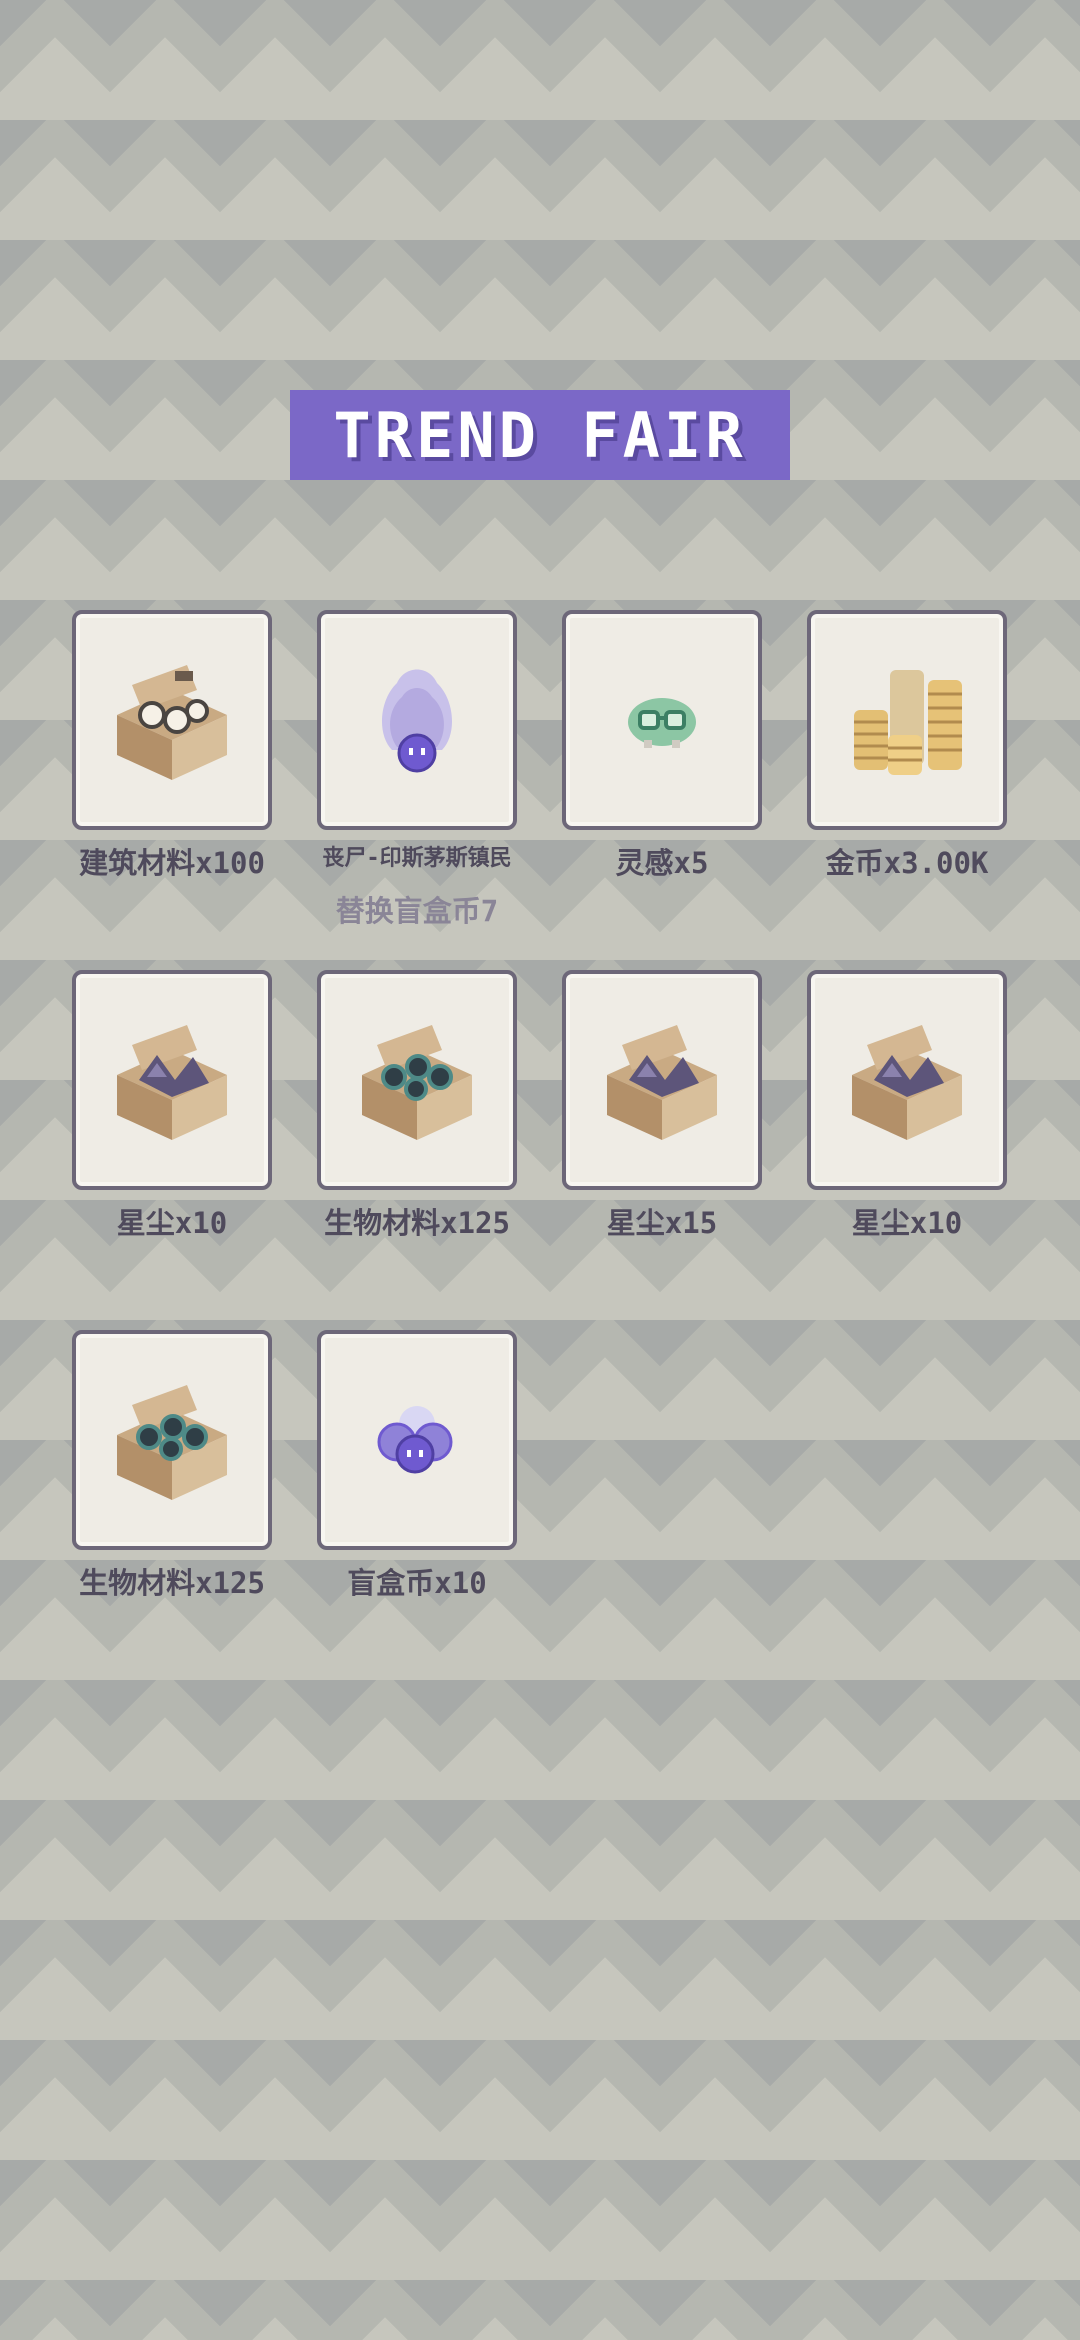 The image size is (1080, 2340). I want to click on reward-item-stardust-10b: 星尘x10, so click(907, 1106).